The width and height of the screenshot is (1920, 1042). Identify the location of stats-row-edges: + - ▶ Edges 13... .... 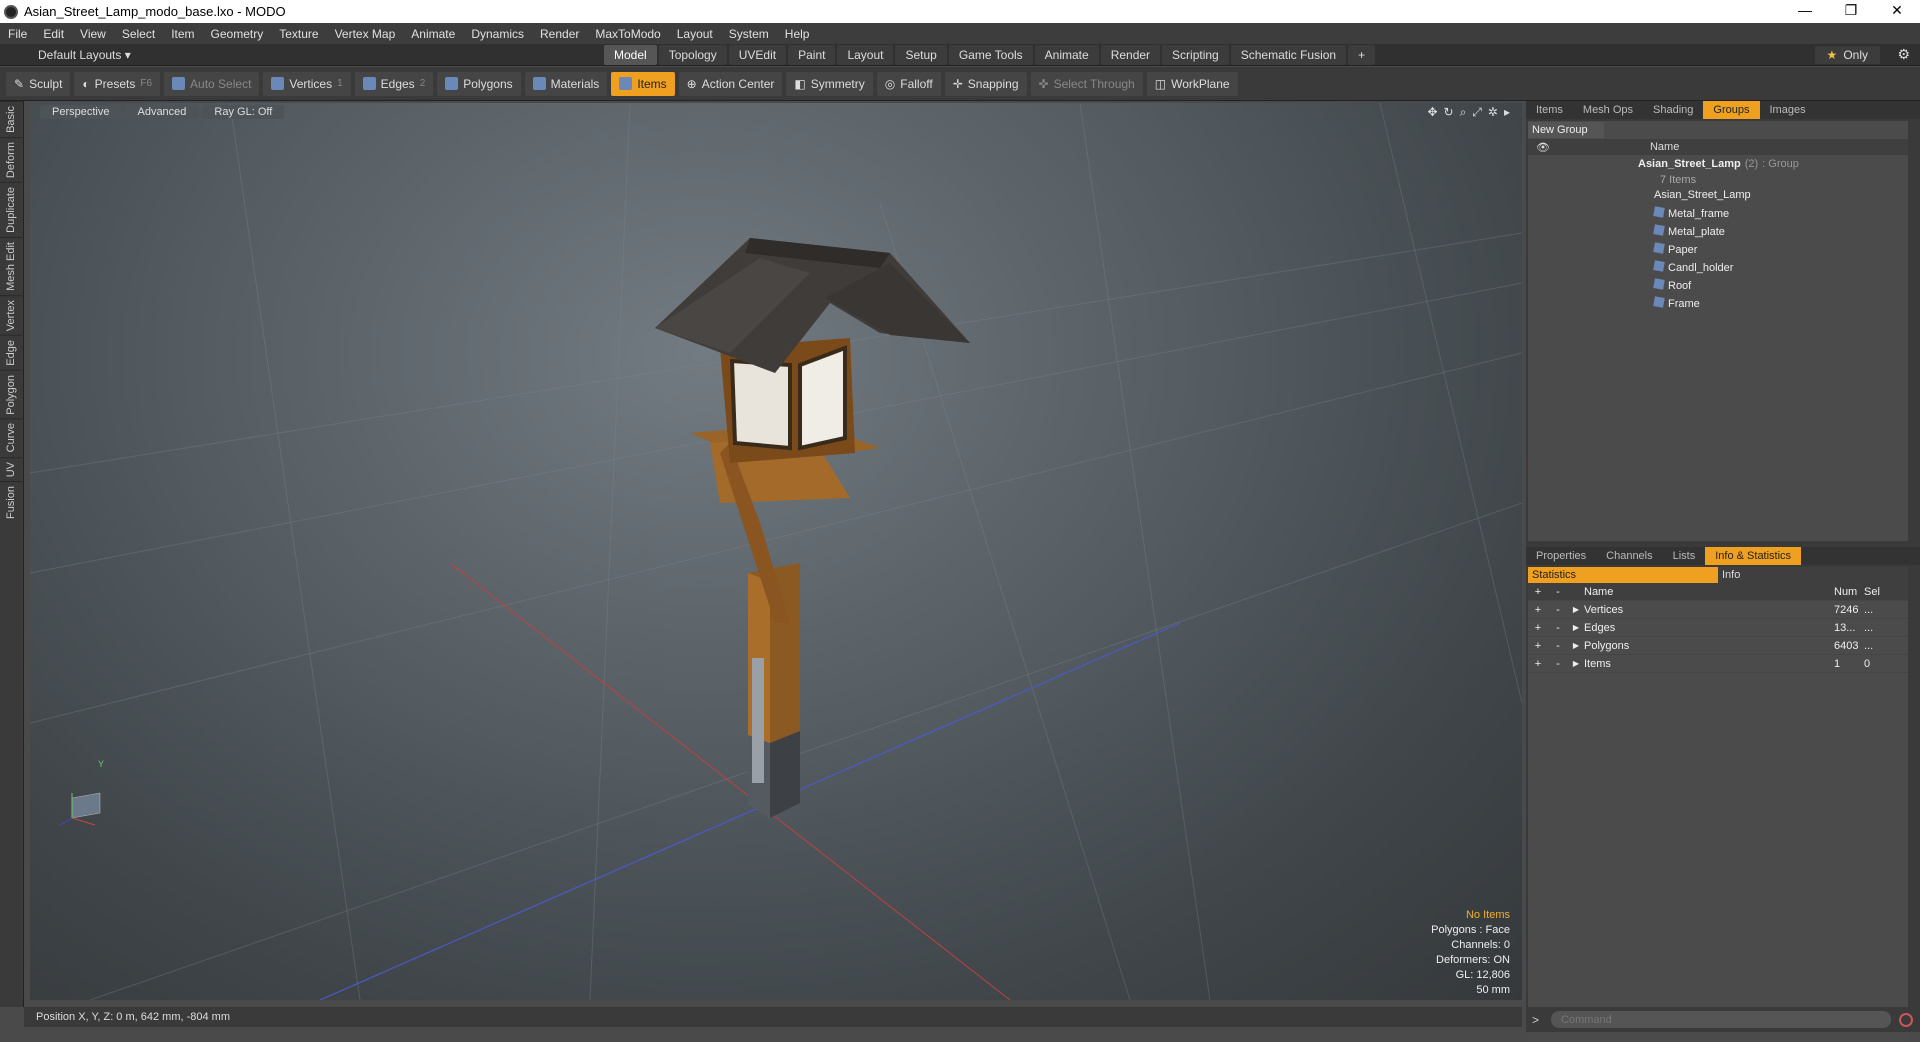
(1718, 628).